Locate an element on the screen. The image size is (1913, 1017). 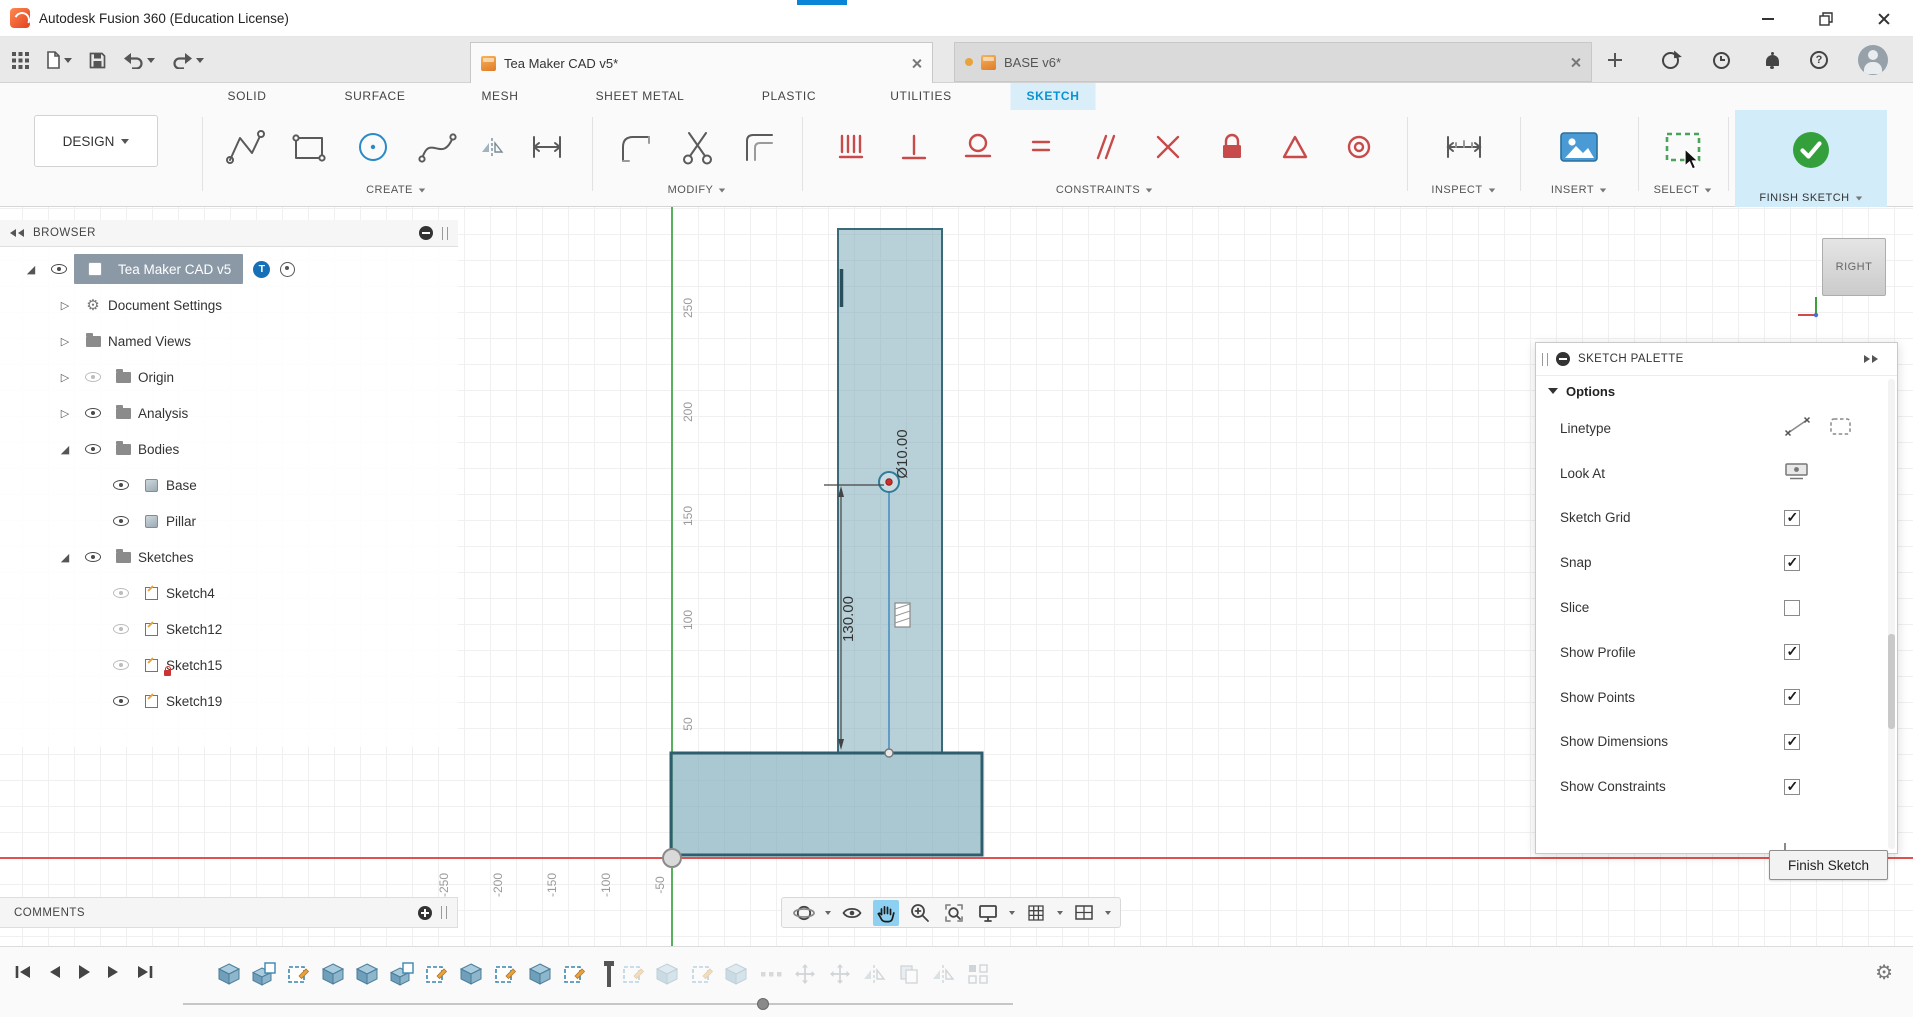
in-context-badge: T is located at coordinates (262, 269).